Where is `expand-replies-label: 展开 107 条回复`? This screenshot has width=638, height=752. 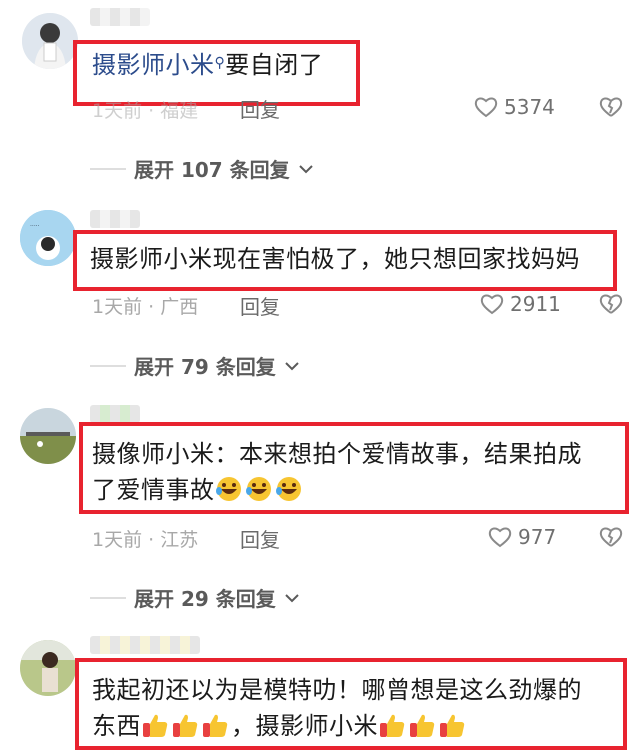
expand-replies-label: 展开 107 条回复 is located at coordinates (212, 170).